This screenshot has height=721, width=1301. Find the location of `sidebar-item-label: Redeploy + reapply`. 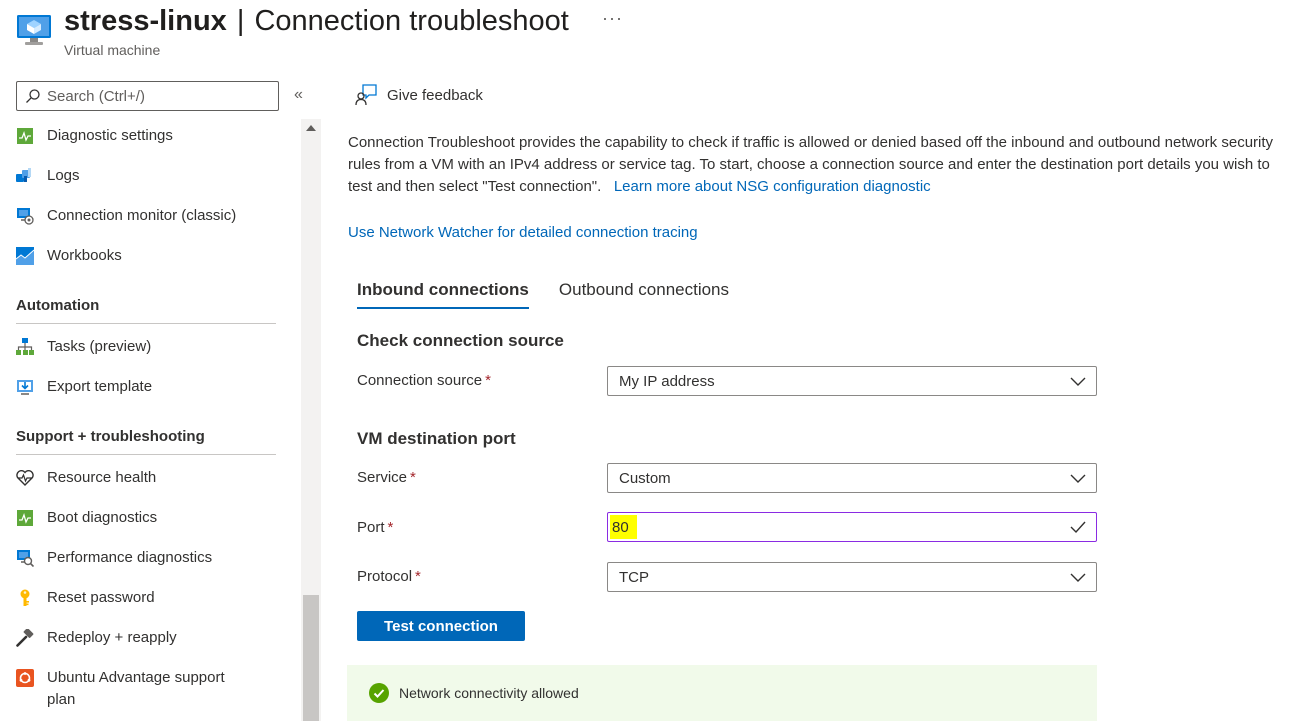

sidebar-item-label: Redeploy + reapply is located at coordinates (112, 637).